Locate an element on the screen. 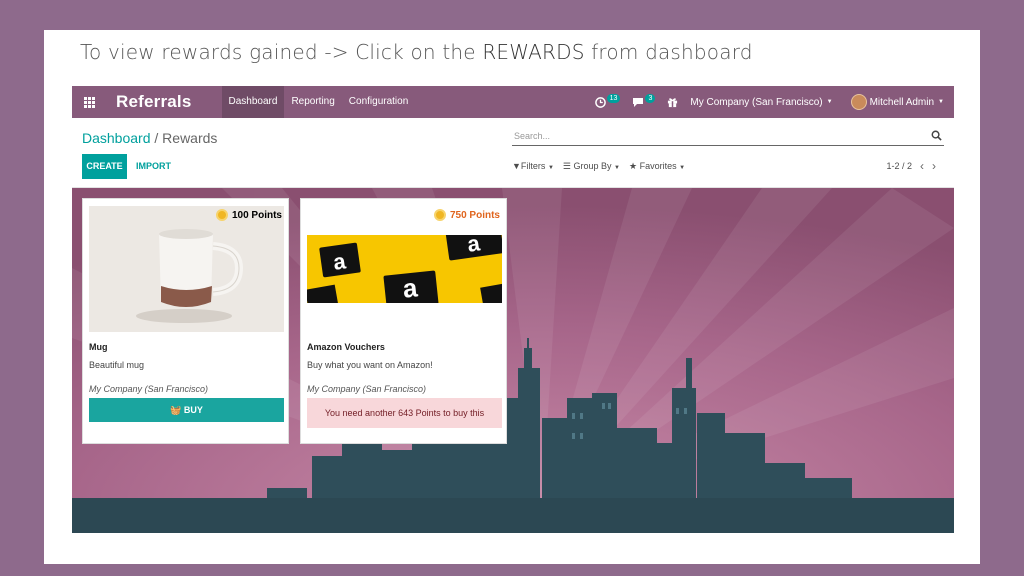 The height and width of the screenshot is (576, 1024). reward-description: Buy what you want on Amazon! is located at coordinates (370, 365).